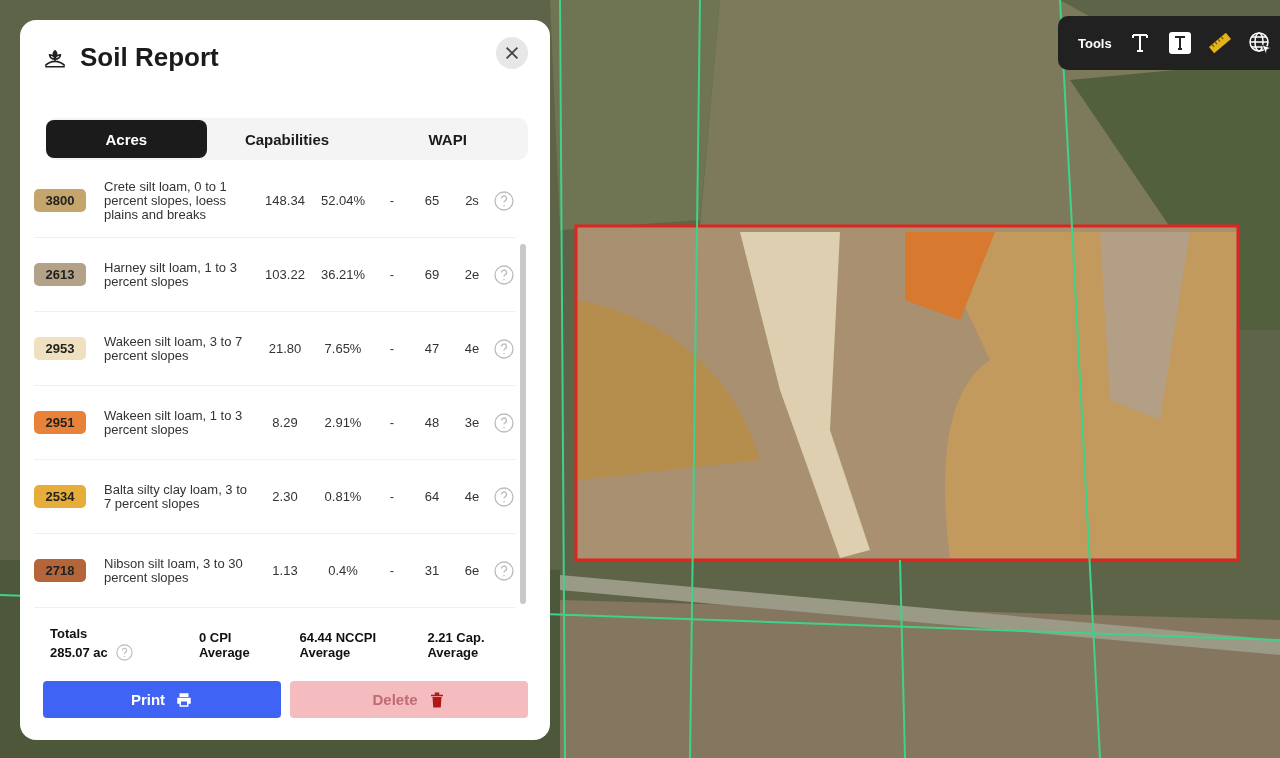  Describe the element at coordinates (174, 348) in the screenshot. I see `soil-name: Wakeen silt loam, 3 to 7 percent slopes` at that location.